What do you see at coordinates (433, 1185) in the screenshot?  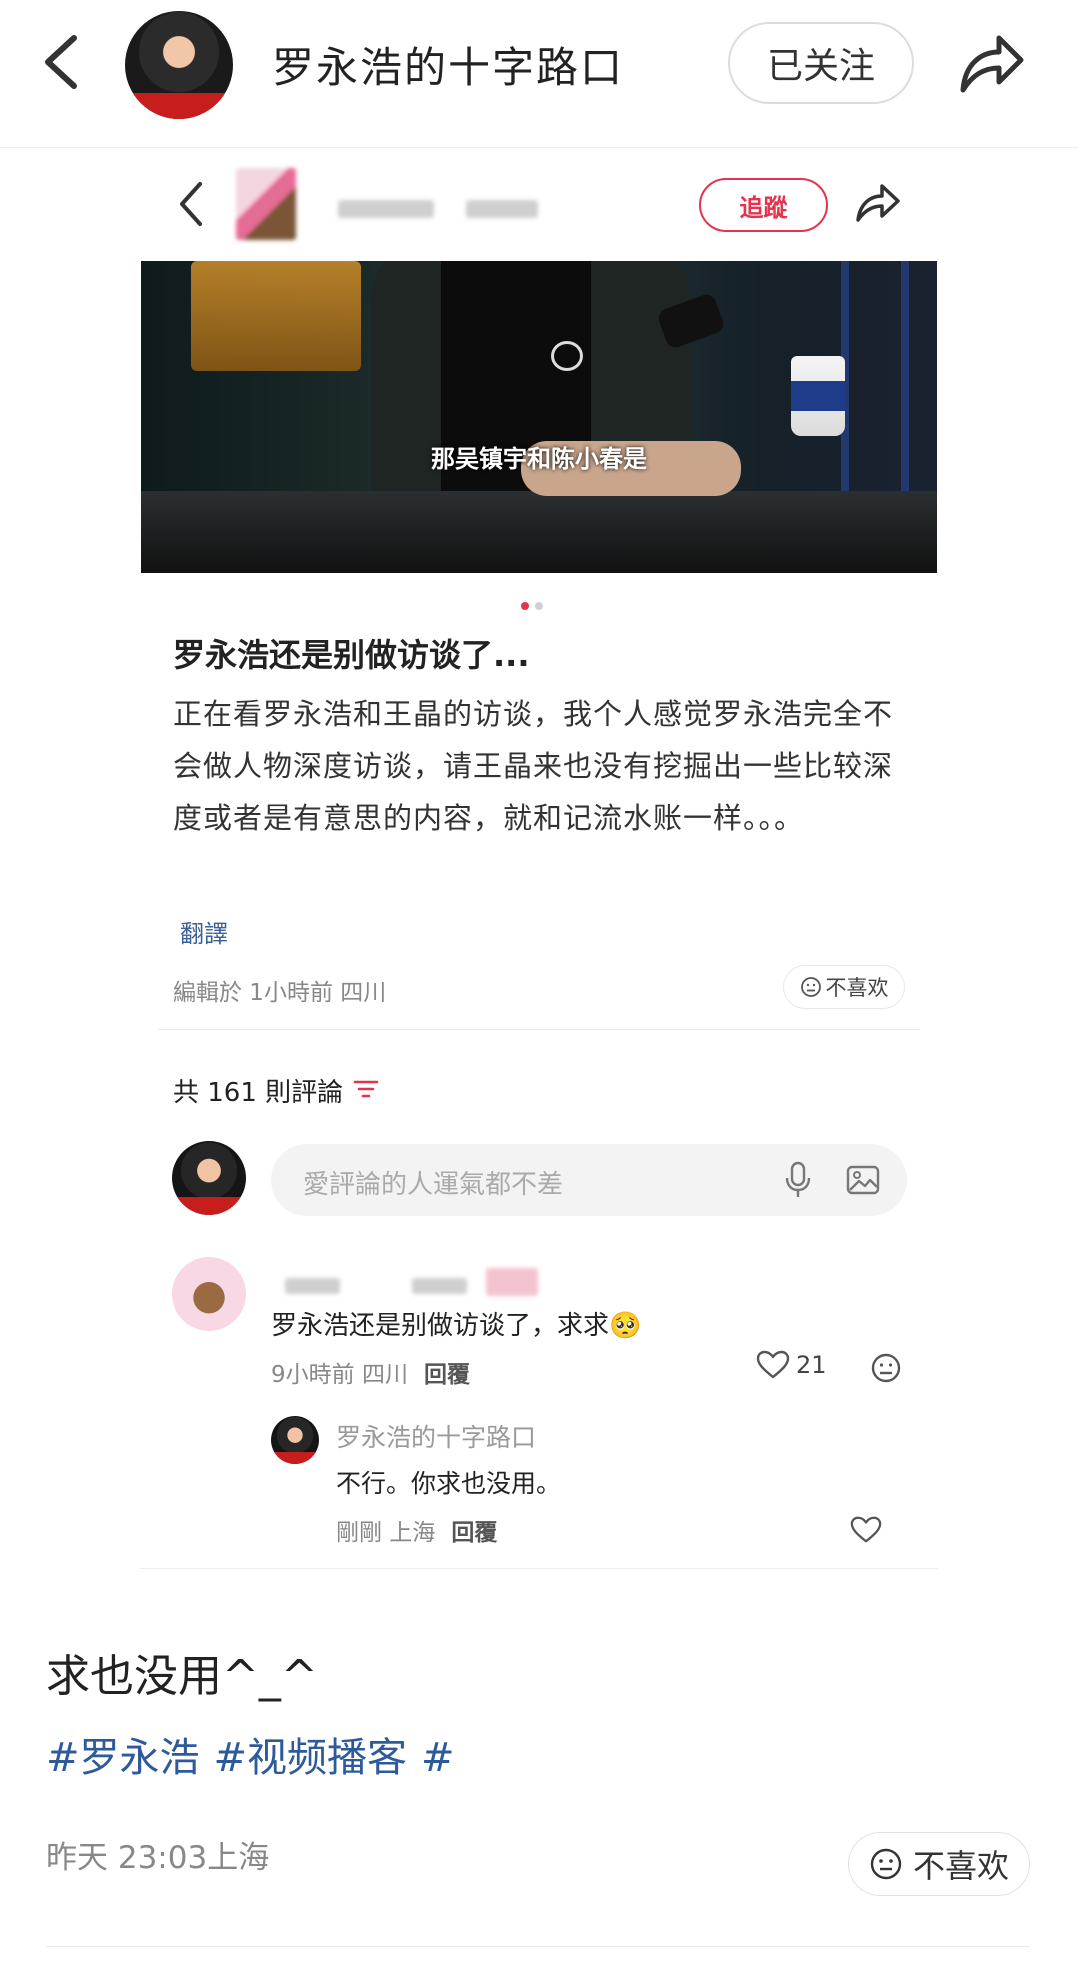 I see `comment-placeholder: 愛評論的人運氣都不差` at bounding box center [433, 1185].